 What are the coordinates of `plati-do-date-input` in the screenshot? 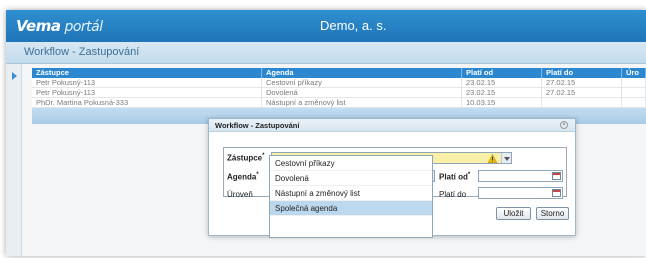 It's located at (520, 193).